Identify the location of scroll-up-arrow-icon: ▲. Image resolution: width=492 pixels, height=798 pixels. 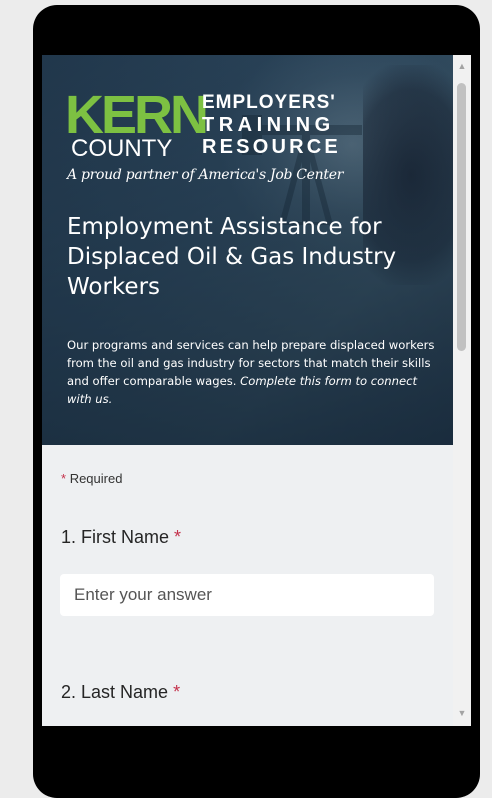
(462, 66).